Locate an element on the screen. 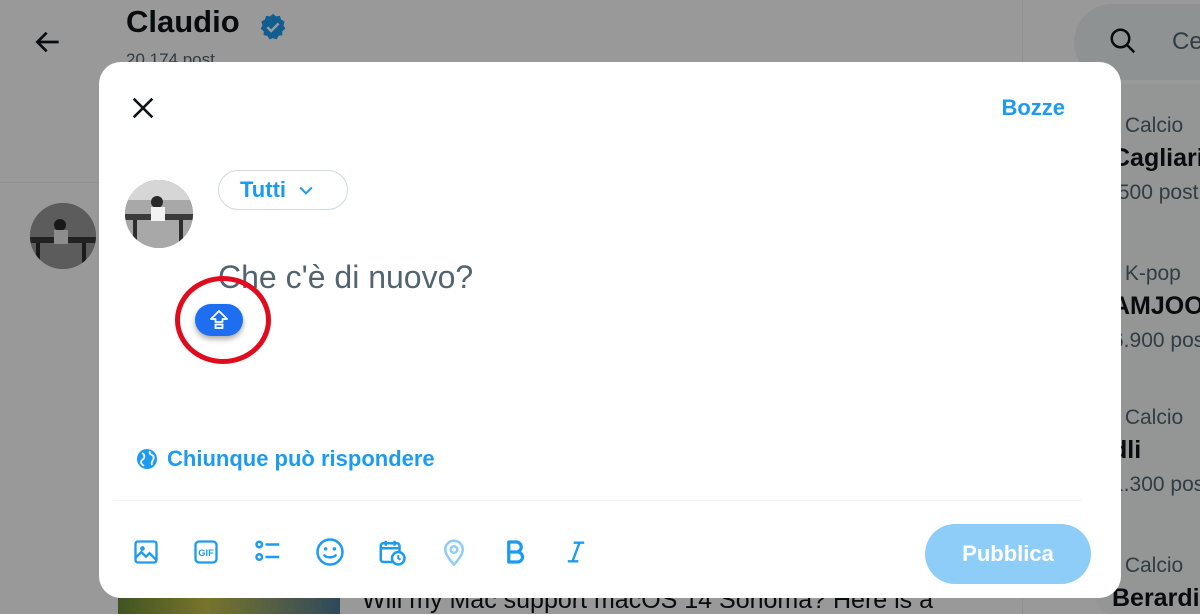 This screenshot has width=1200, height=615. upload-arrow-icon is located at coordinates (219, 319).